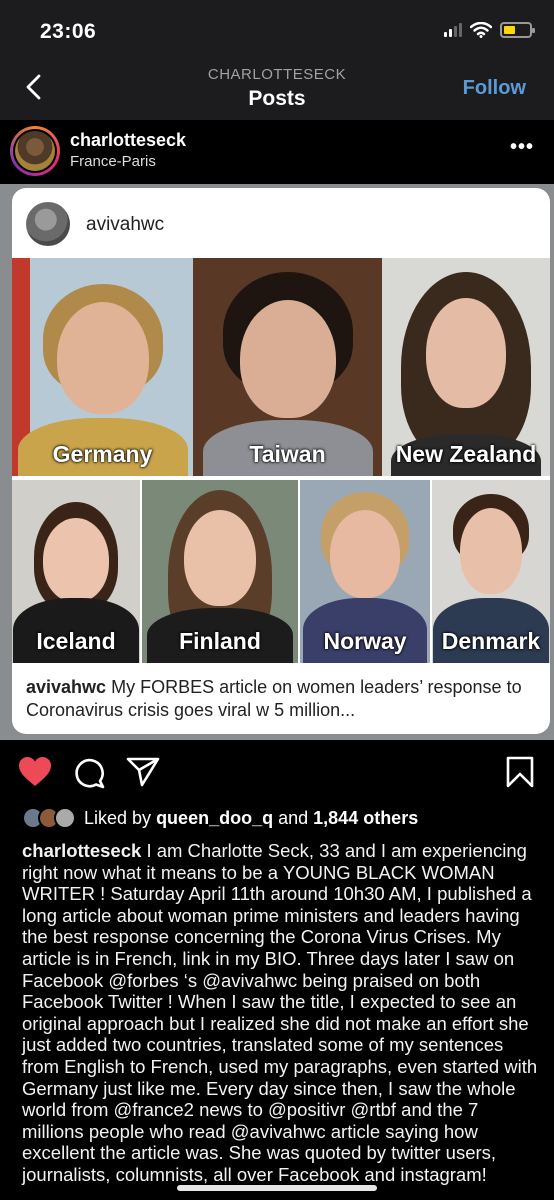 The width and height of the screenshot is (554, 1200). I want to click on battery-icon, so click(517, 30).